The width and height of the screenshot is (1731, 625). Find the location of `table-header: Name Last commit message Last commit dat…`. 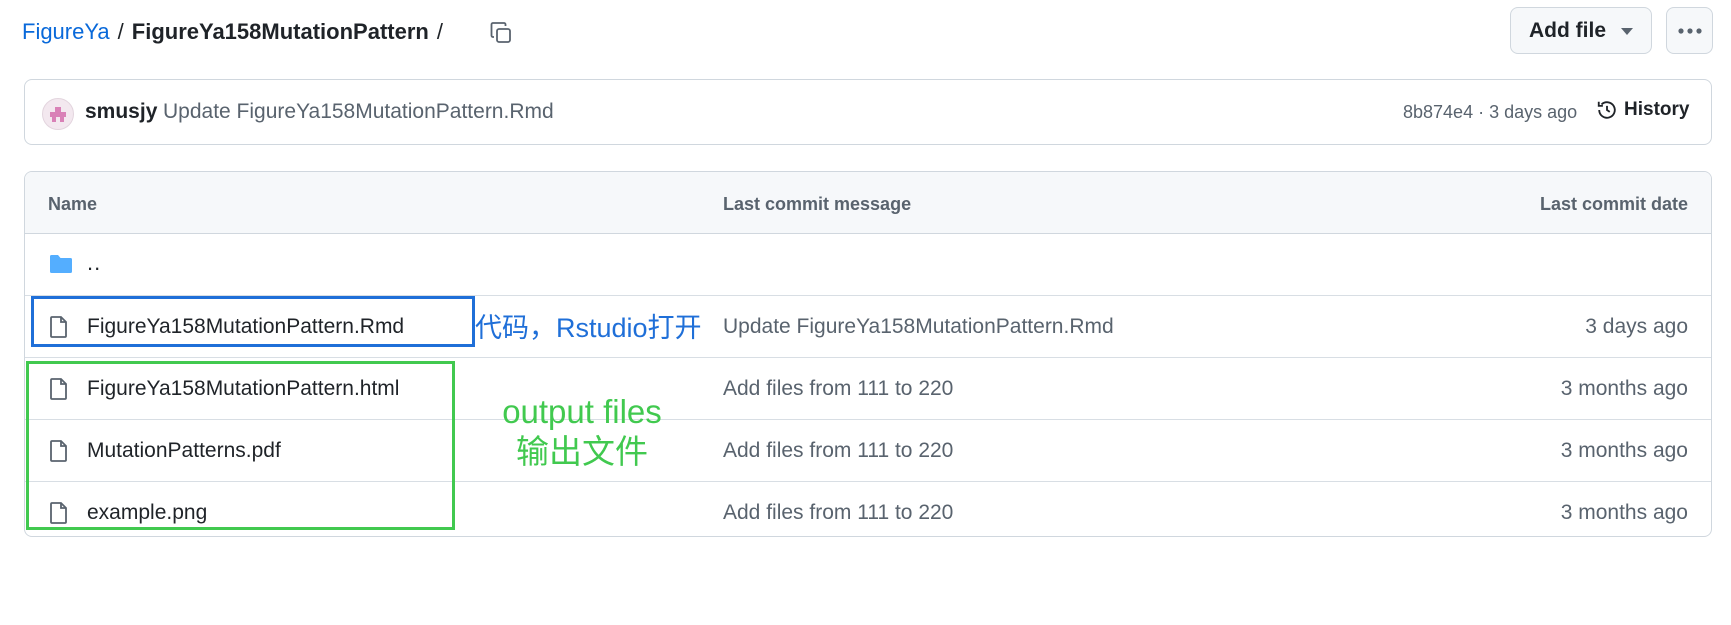

table-header: Name Last commit message Last commit dat… is located at coordinates (868, 203).